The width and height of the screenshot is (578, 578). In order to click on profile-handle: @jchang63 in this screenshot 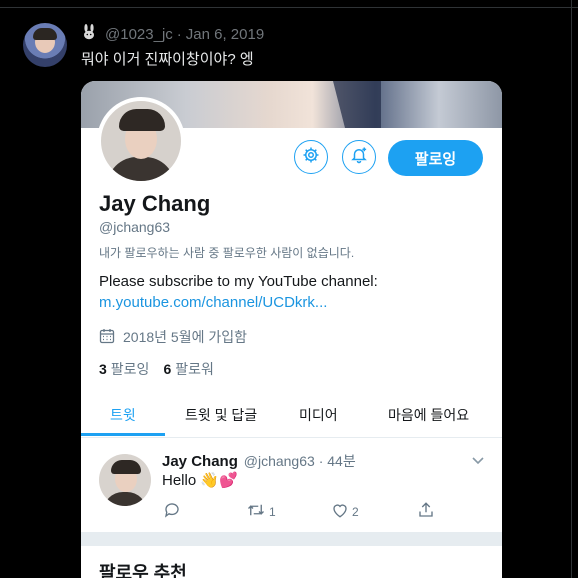, I will do `click(135, 227)`.